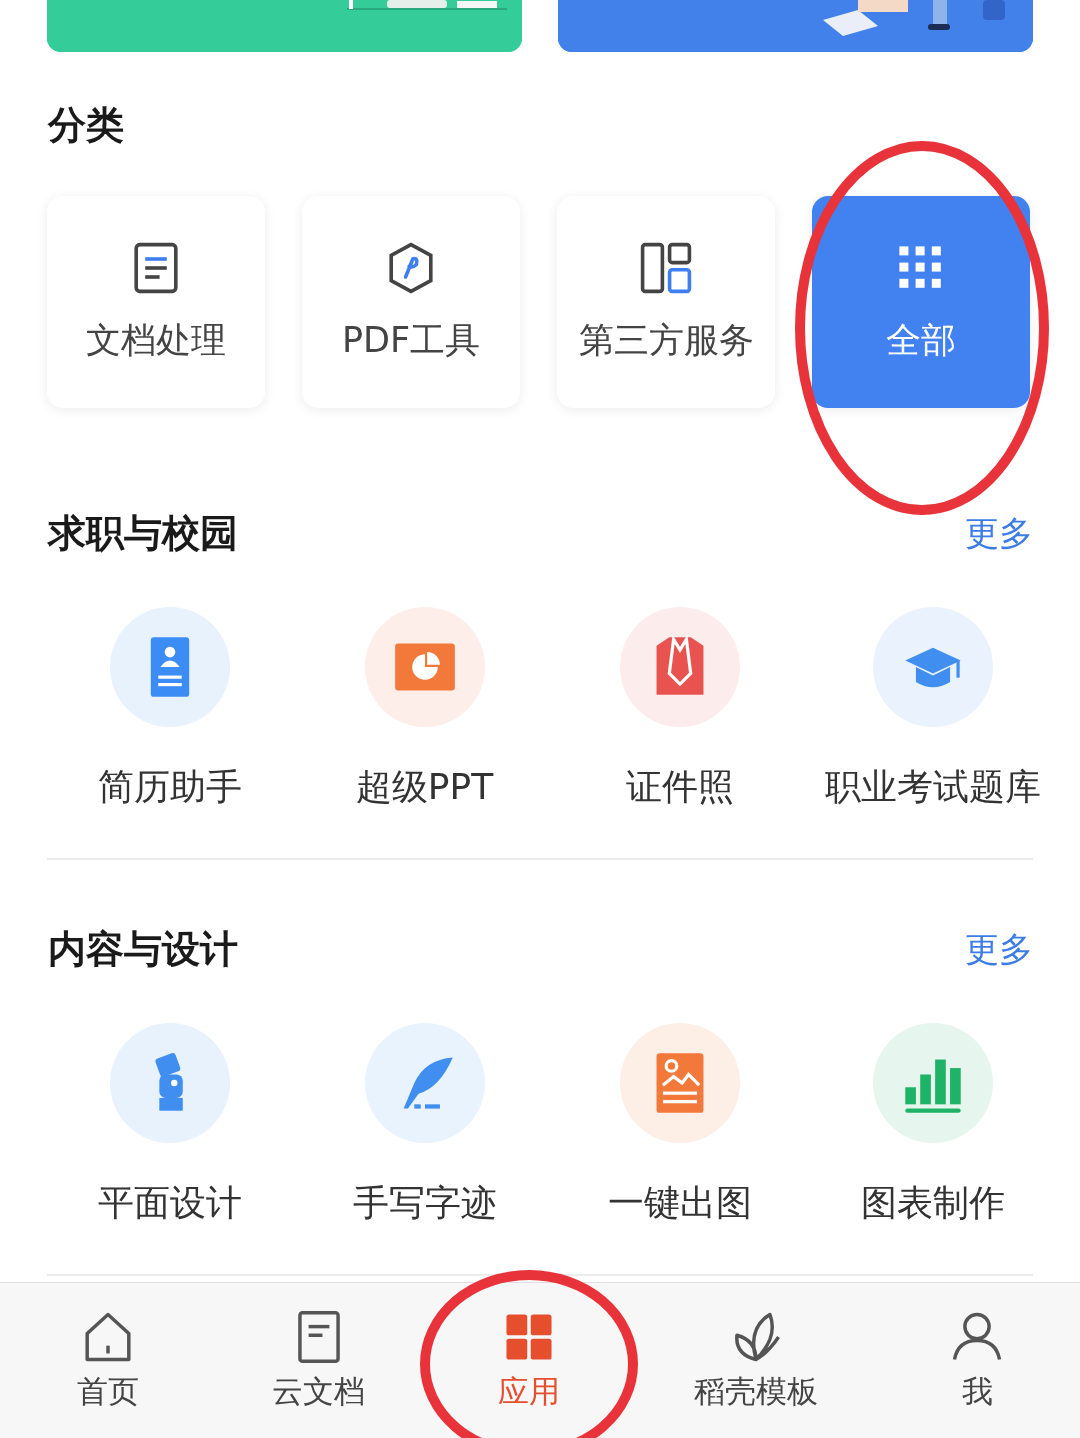 This screenshot has height=1438, width=1080. Describe the element at coordinates (679, 1125) in the screenshot. I see `app-item: 一键出图` at that location.